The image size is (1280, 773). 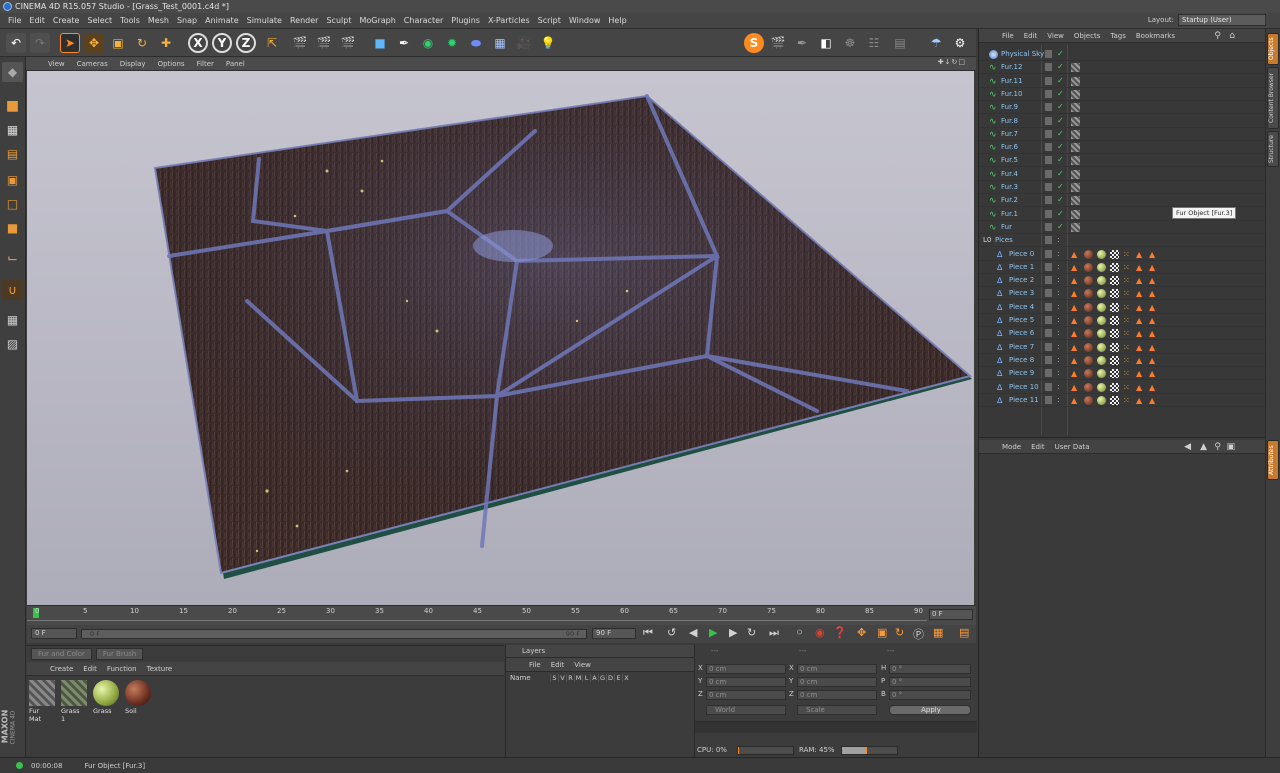 What do you see at coordinates (264, 20) in the screenshot?
I see `menu-simulate: Simulate` at bounding box center [264, 20].